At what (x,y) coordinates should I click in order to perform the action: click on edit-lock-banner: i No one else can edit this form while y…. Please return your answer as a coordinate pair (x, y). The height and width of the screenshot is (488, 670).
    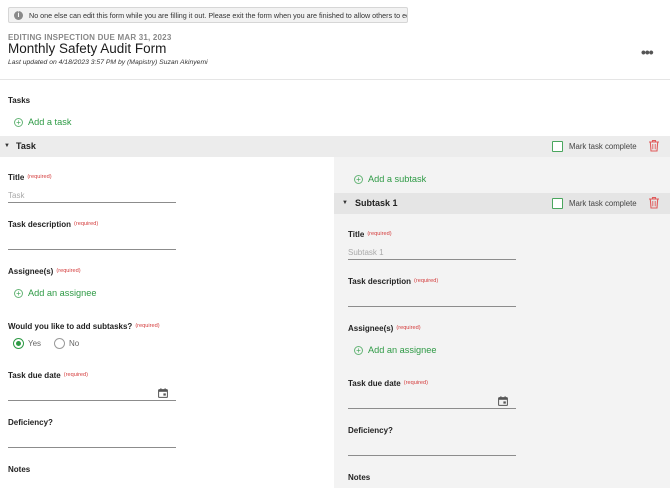
    Looking at the image, I should click on (208, 15).